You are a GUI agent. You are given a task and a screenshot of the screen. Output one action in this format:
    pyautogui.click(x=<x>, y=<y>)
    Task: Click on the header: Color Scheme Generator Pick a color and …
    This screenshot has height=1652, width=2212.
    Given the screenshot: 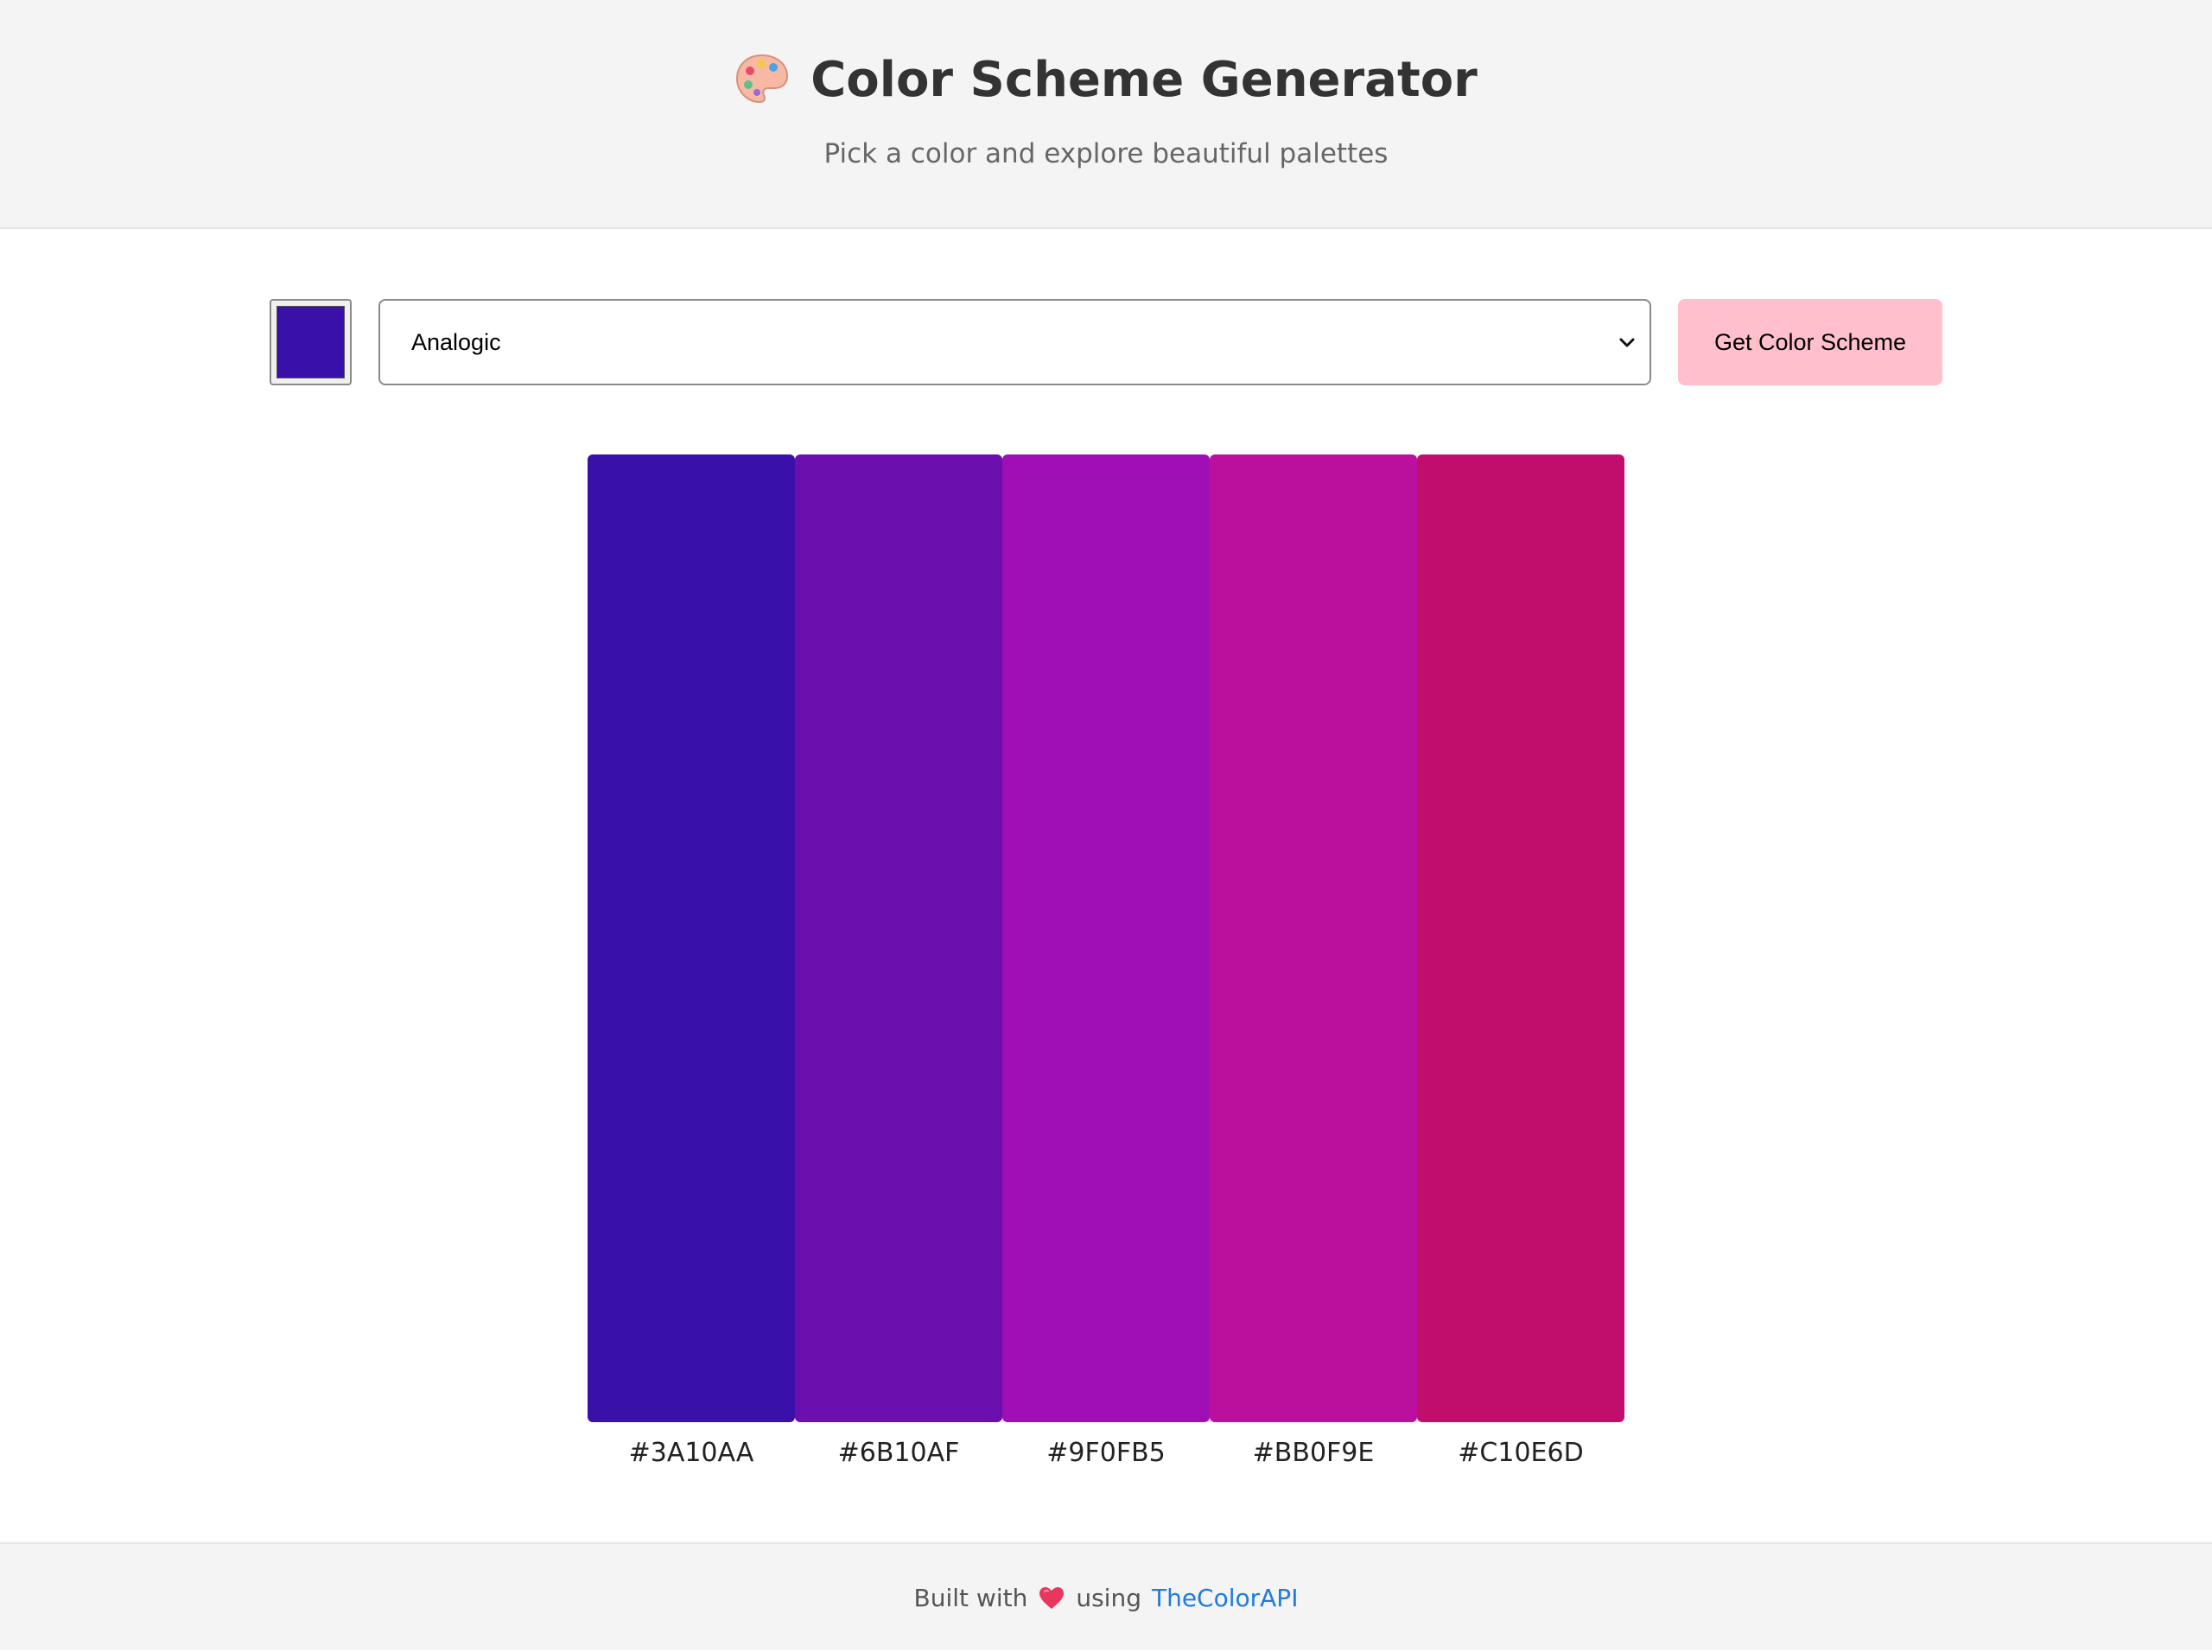 What is the action you would take?
    pyautogui.click(x=1106, y=114)
    